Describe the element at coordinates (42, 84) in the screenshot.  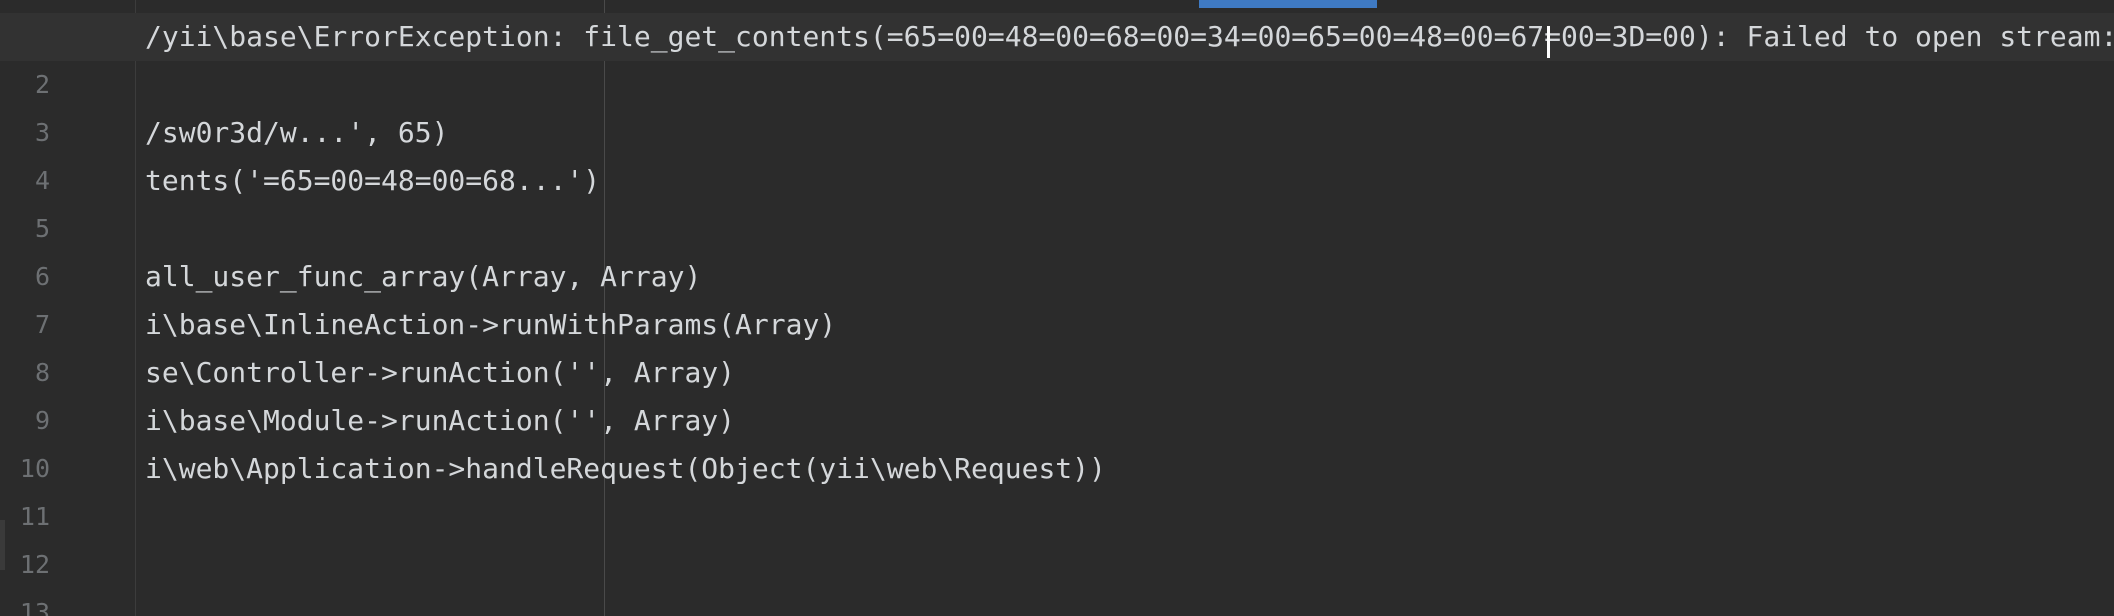
I see `line-number: 2` at that location.